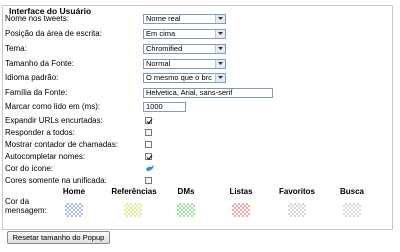 Image resolution: width=400 pixels, height=252 pixels. I want to click on theme-select: Chromified, so click(184, 49).